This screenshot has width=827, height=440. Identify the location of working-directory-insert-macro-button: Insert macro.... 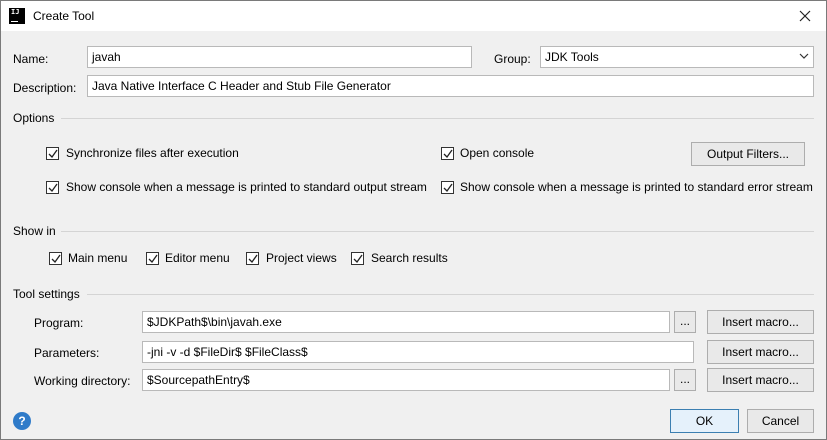
(760, 380).